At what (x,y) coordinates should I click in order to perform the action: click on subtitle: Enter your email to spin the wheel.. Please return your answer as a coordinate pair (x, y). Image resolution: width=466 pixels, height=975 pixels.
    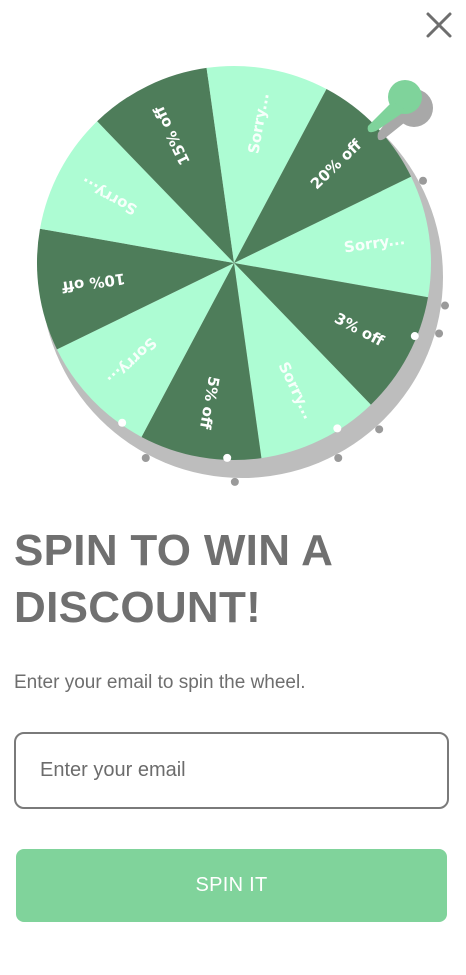
    Looking at the image, I should click on (160, 682).